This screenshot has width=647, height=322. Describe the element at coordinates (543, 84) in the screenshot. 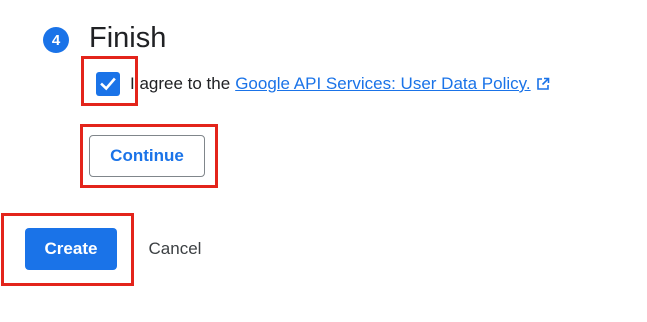

I see `external-link-icon` at that location.